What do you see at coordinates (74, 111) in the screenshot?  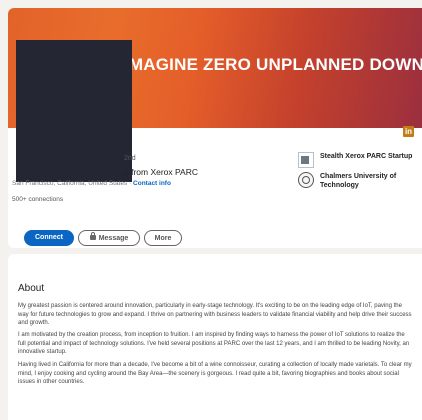 I see `profile-avatar` at bounding box center [74, 111].